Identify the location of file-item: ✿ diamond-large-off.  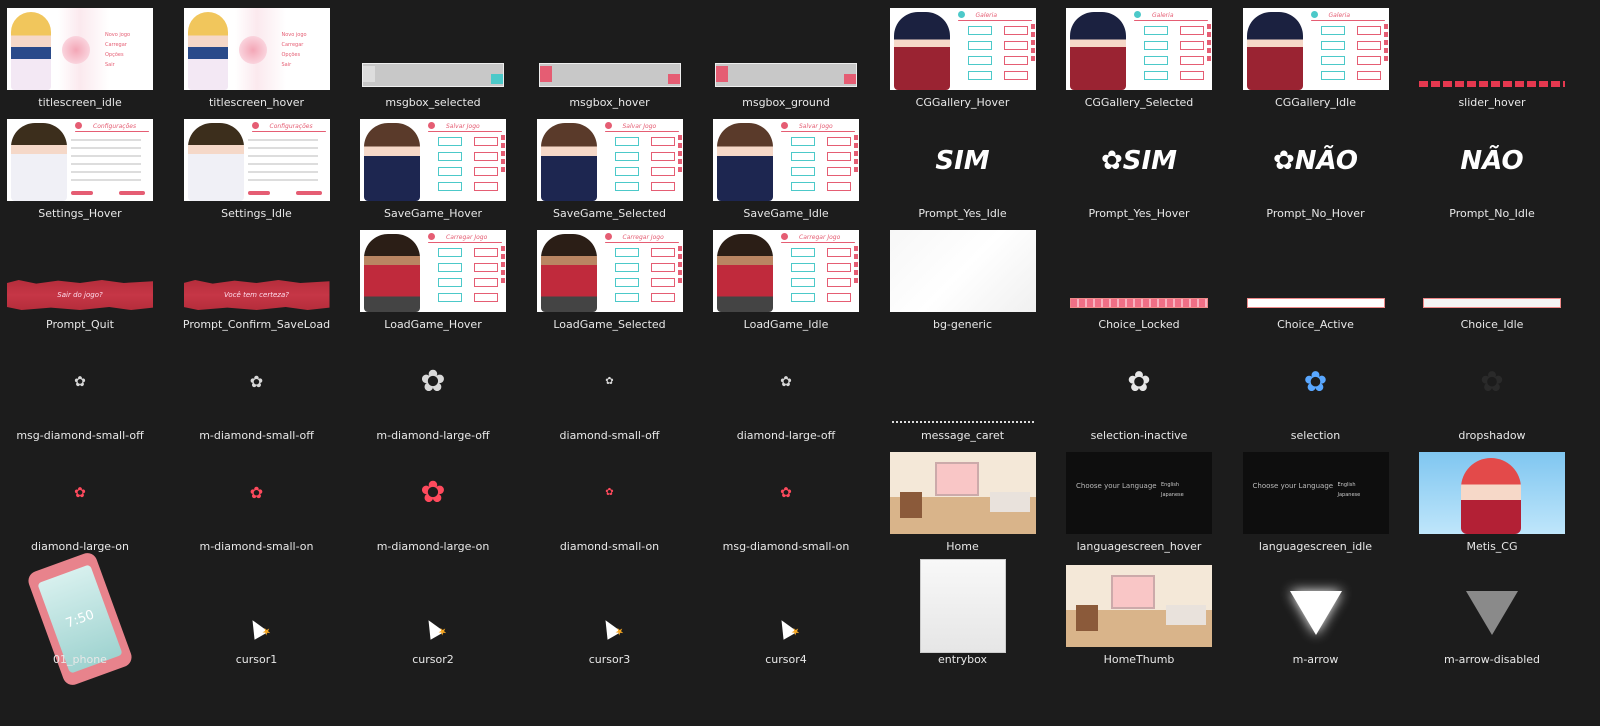
(786, 389).